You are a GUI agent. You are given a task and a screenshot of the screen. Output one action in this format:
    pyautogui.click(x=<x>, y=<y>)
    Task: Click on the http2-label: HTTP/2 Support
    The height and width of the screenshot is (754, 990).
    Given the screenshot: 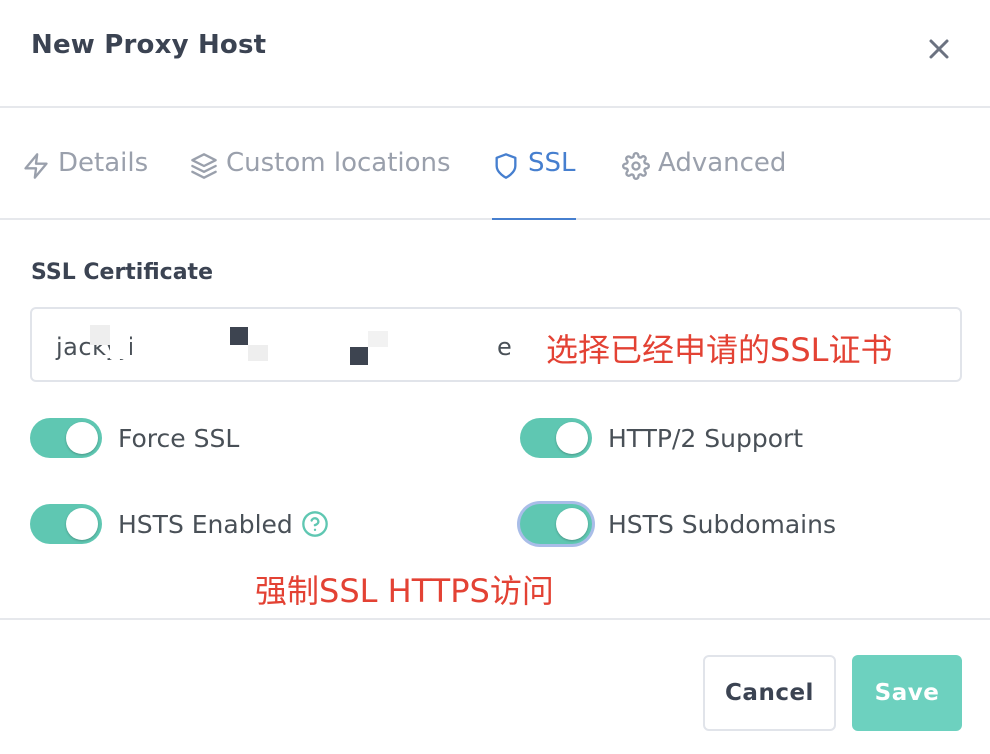 What is the action you would take?
    pyautogui.click(x=706, y=438)
    